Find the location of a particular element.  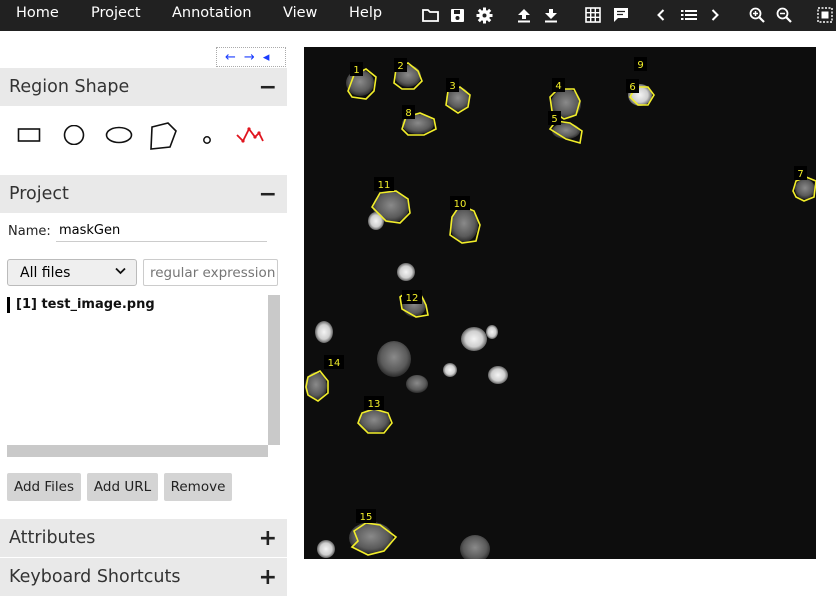

region-label: 5 is located at coordinates (554, 119).